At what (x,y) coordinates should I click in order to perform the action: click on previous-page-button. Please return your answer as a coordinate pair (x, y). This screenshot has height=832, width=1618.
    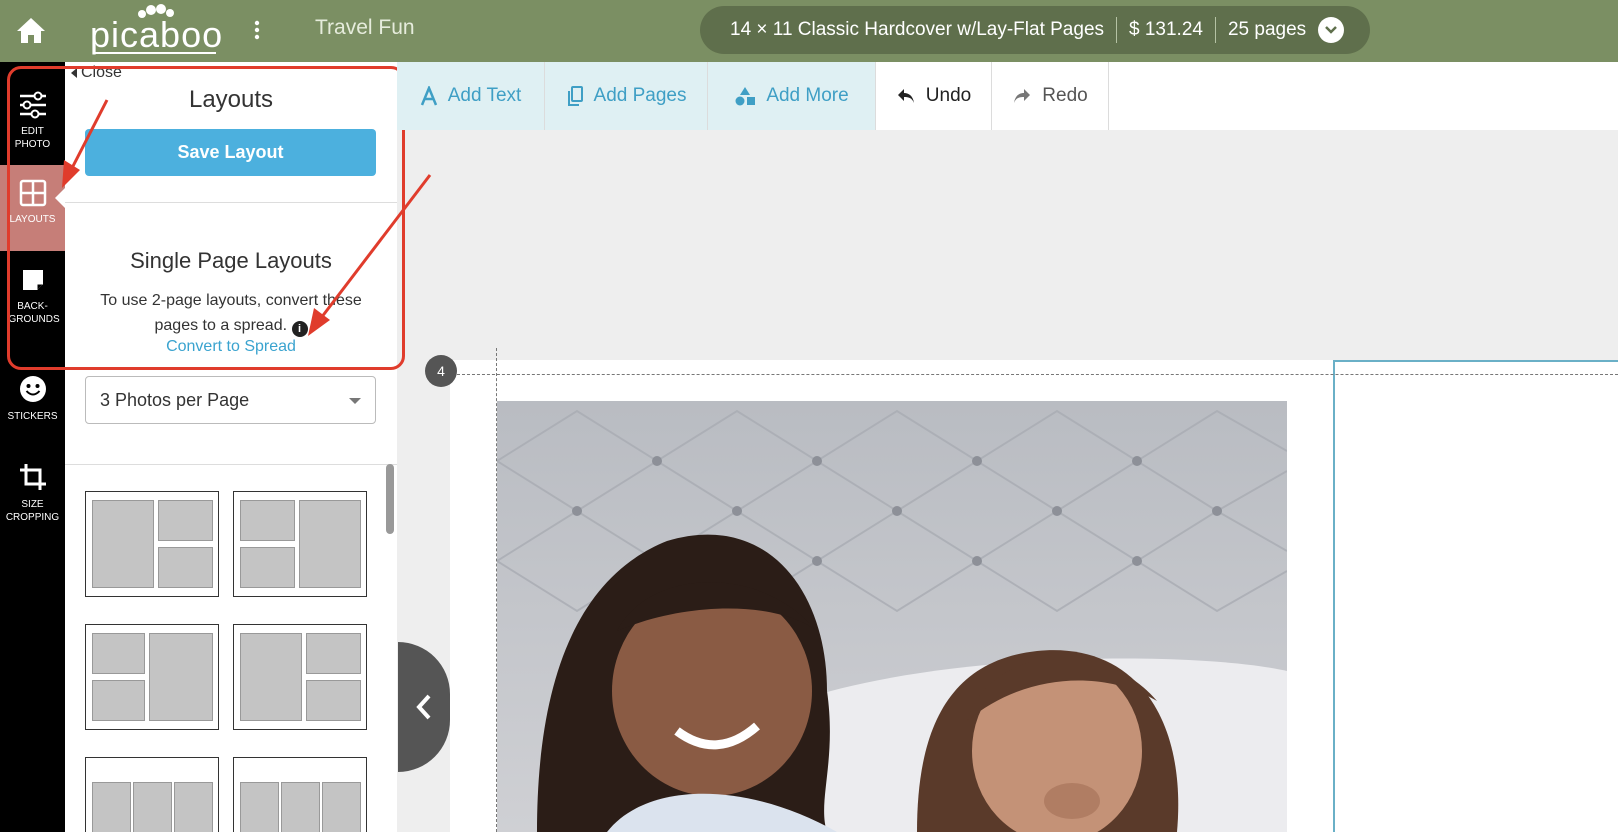
    Looking at the image, I should click on (424, 707).